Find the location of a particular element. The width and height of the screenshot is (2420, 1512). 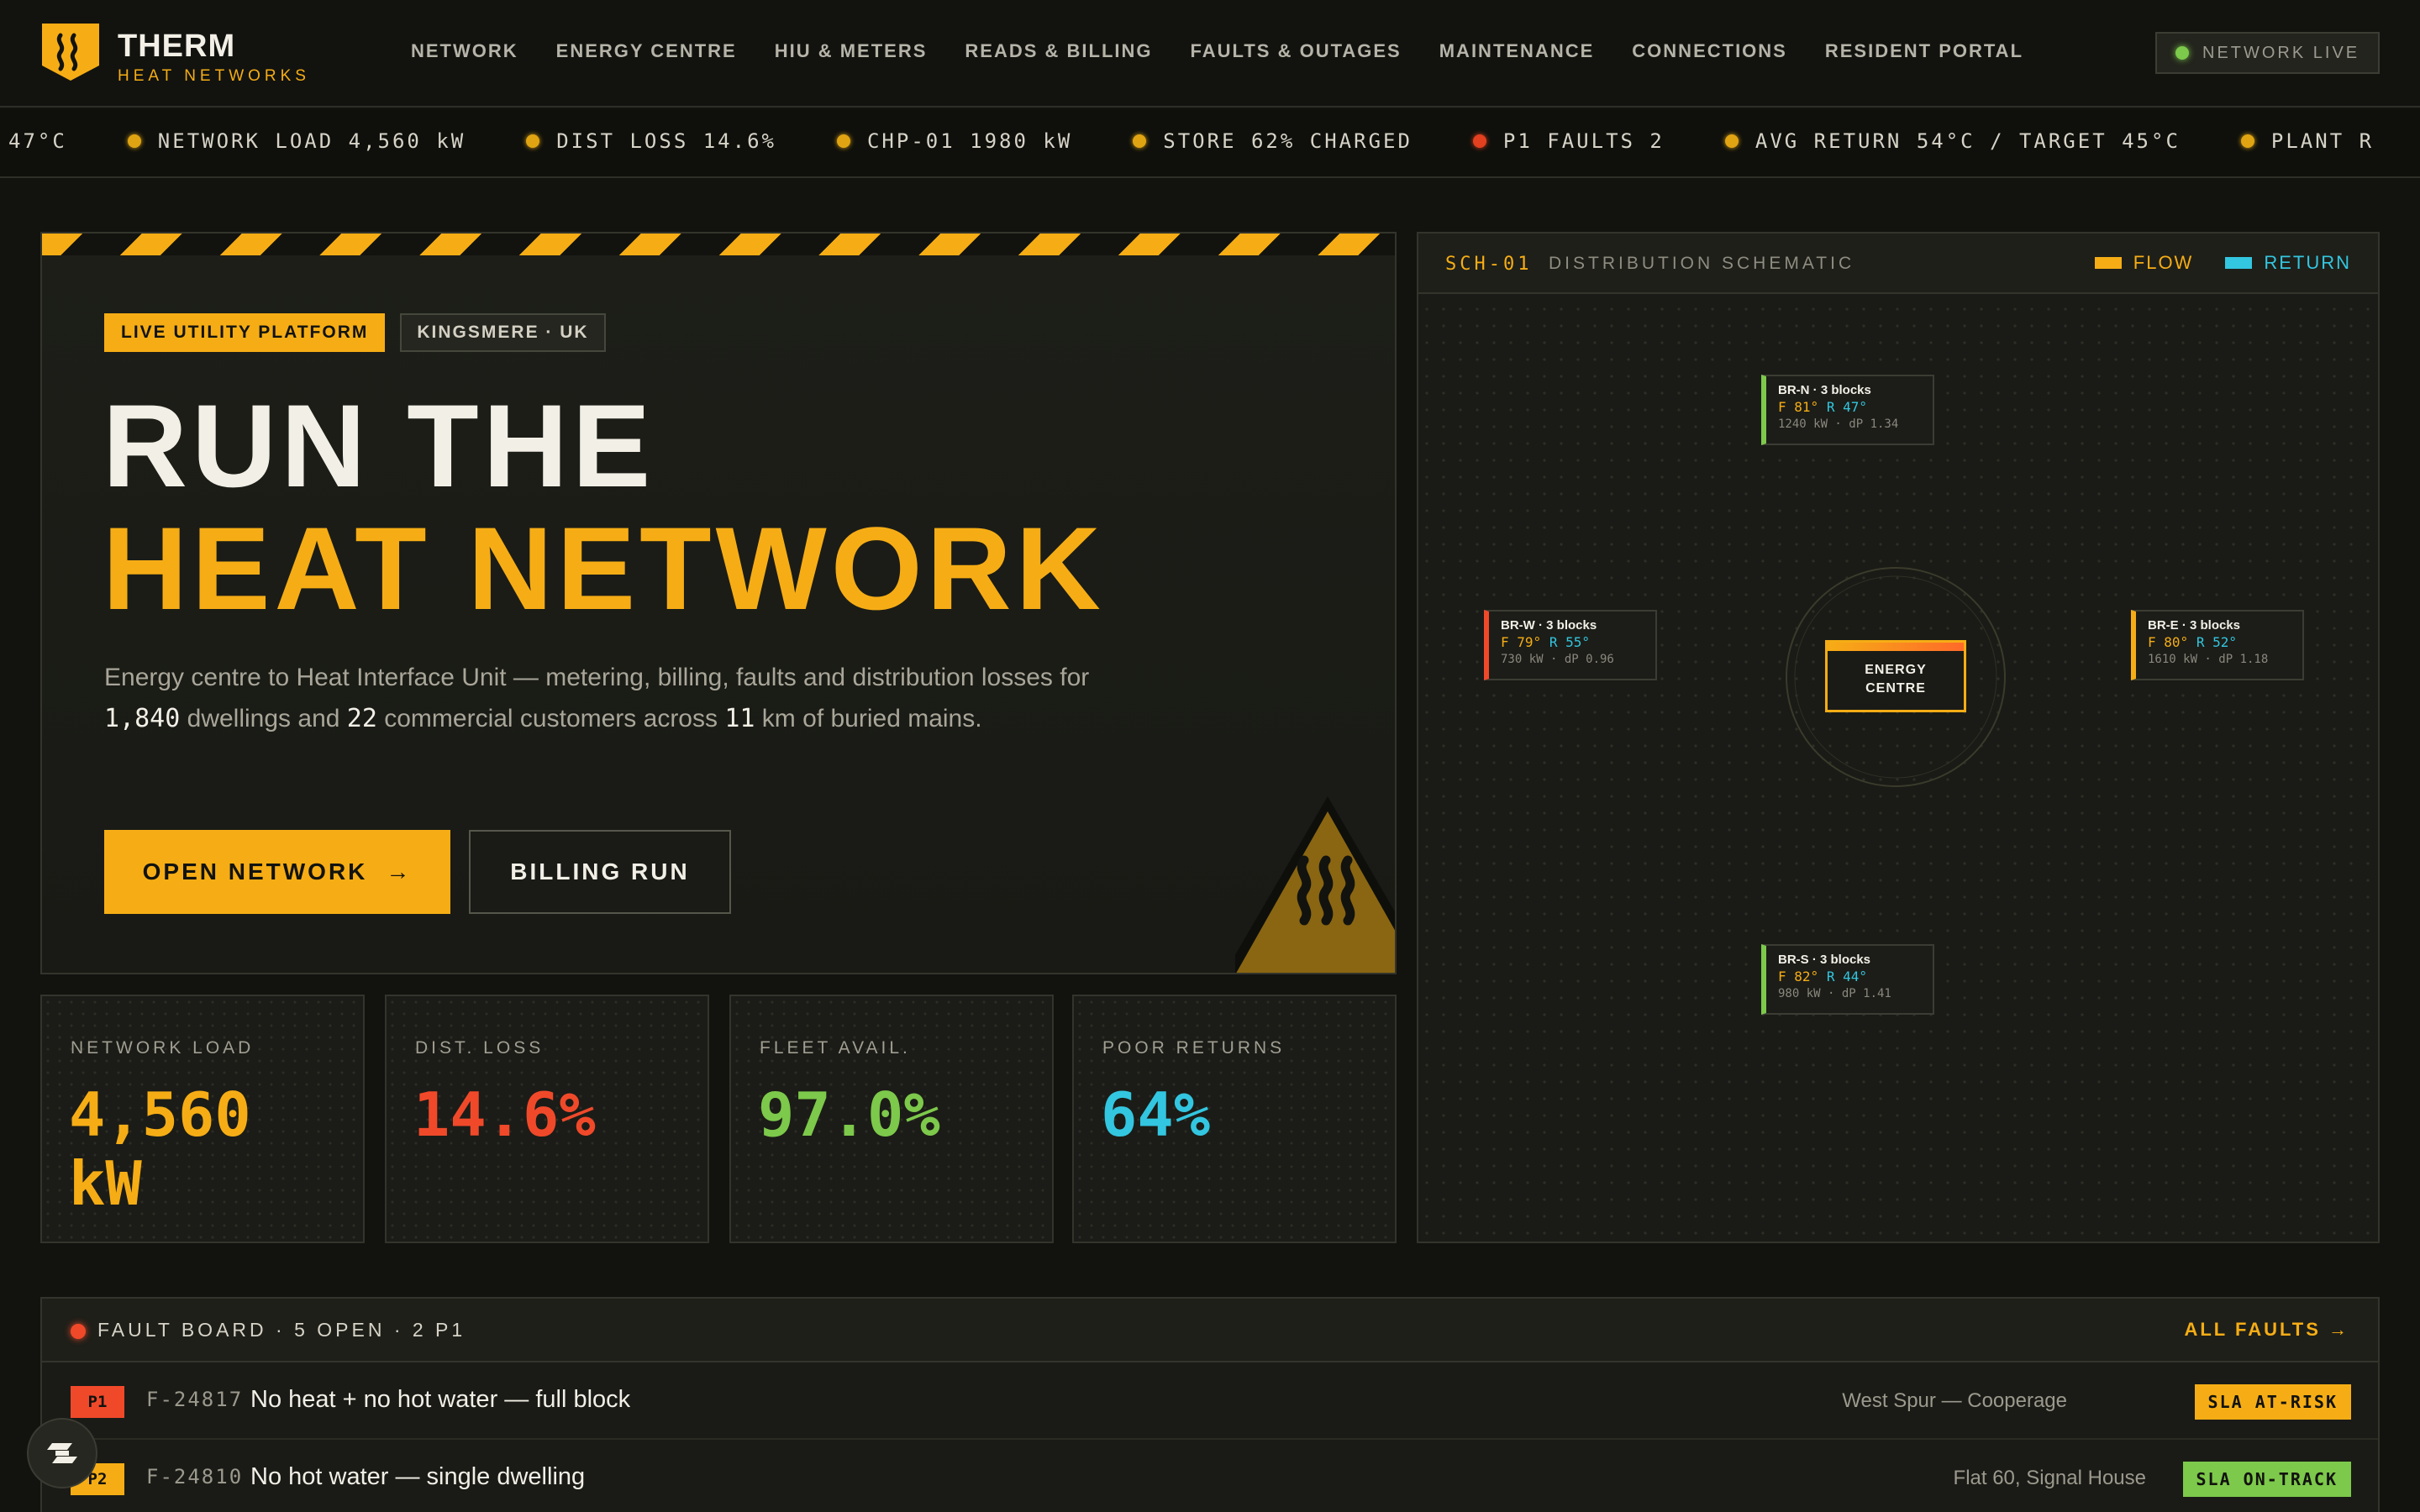

ticker-item: STORE 62% CHARGED is located at coordinates (1273, 141).